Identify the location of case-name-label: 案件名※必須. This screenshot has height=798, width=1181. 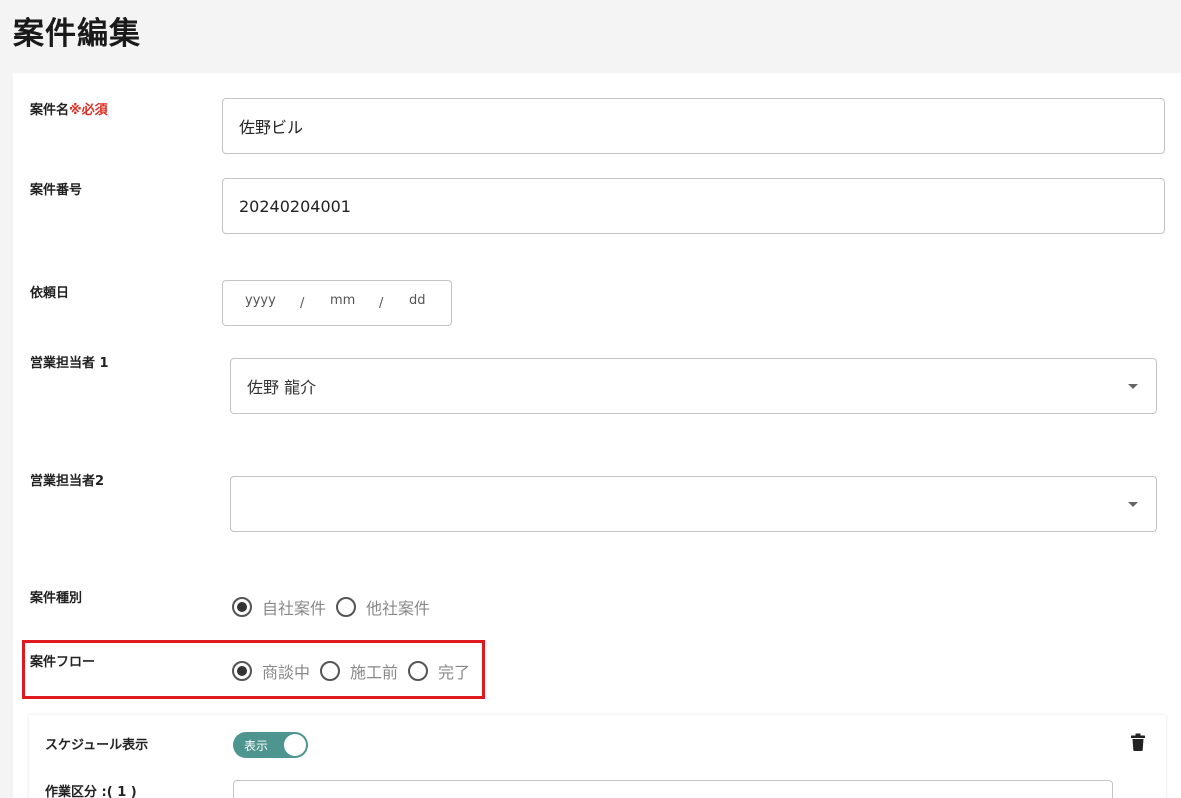
(69, 110).